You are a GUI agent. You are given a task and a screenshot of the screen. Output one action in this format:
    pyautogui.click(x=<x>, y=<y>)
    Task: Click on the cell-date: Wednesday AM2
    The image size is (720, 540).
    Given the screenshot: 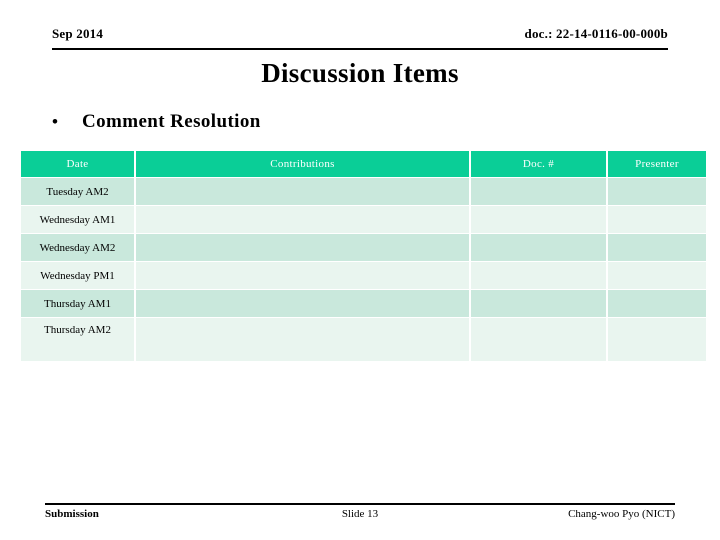 What is the action you would take?
    pyautogui.click(x=77, y=247)
    